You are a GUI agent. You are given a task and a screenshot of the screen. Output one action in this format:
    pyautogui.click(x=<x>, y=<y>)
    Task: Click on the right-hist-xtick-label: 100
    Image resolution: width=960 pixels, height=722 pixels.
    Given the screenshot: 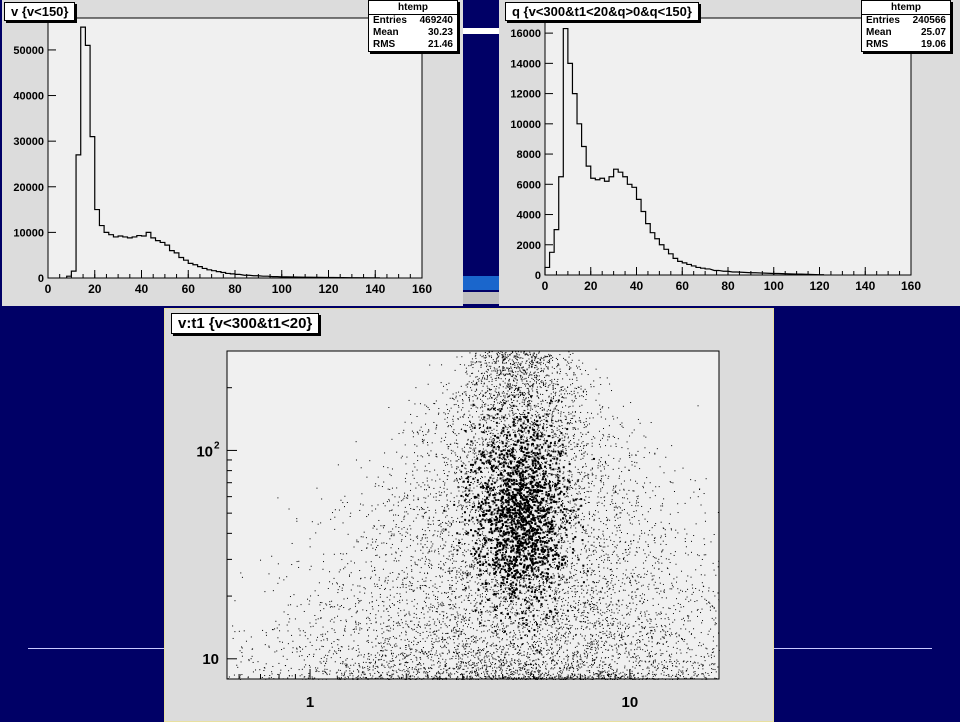 What is the action you would take?
    pyautogui.click(x=774, y=286)
    